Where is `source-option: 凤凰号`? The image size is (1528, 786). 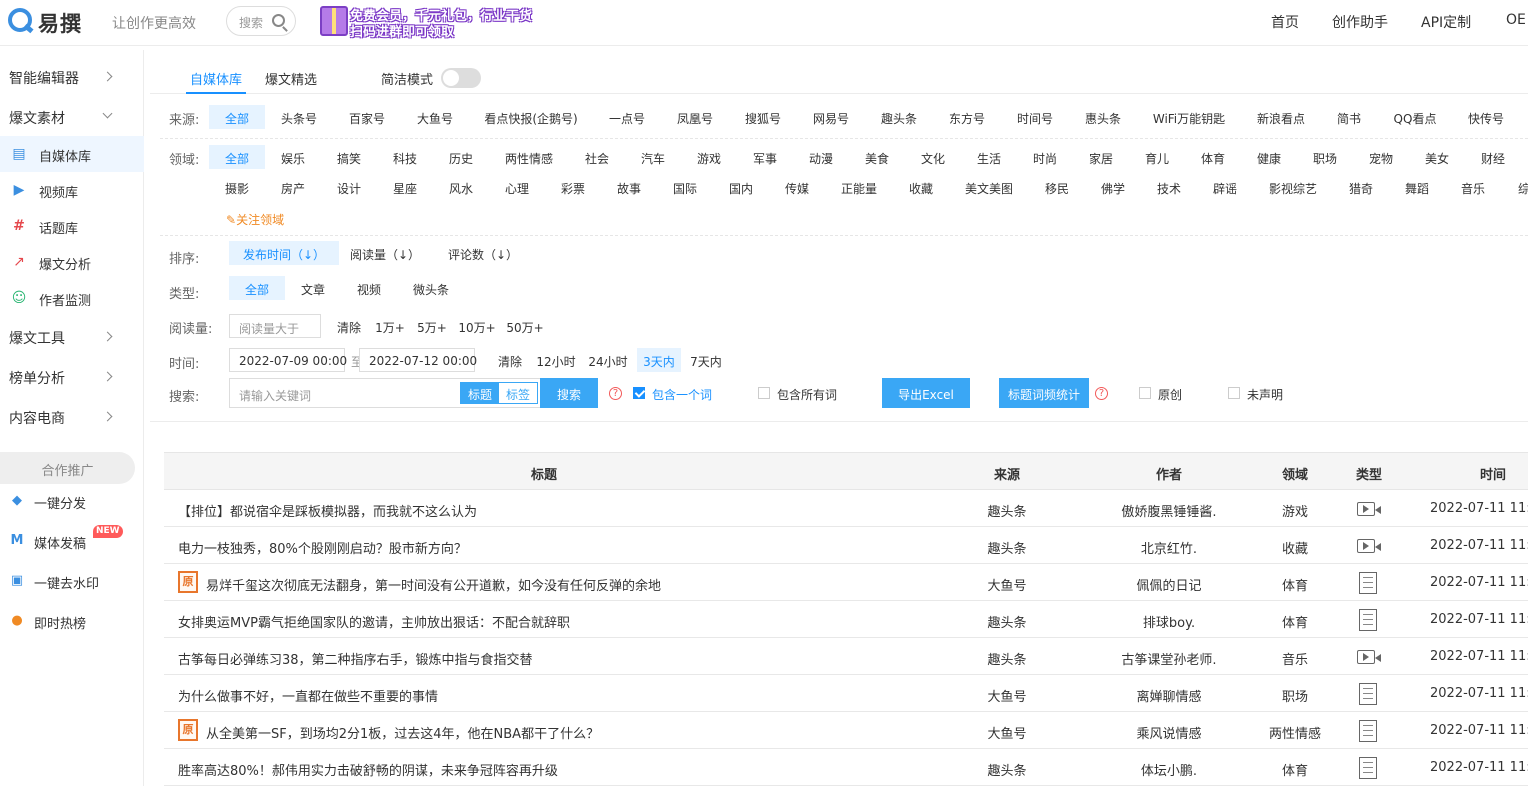
source-option: 凤凰号 is located at coordinates (695, 117).